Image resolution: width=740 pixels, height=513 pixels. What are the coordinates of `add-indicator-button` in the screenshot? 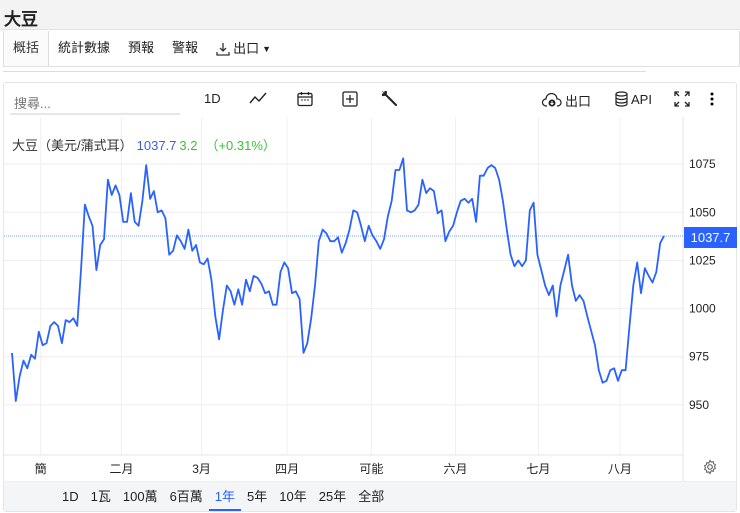 It's located at (350, 99).